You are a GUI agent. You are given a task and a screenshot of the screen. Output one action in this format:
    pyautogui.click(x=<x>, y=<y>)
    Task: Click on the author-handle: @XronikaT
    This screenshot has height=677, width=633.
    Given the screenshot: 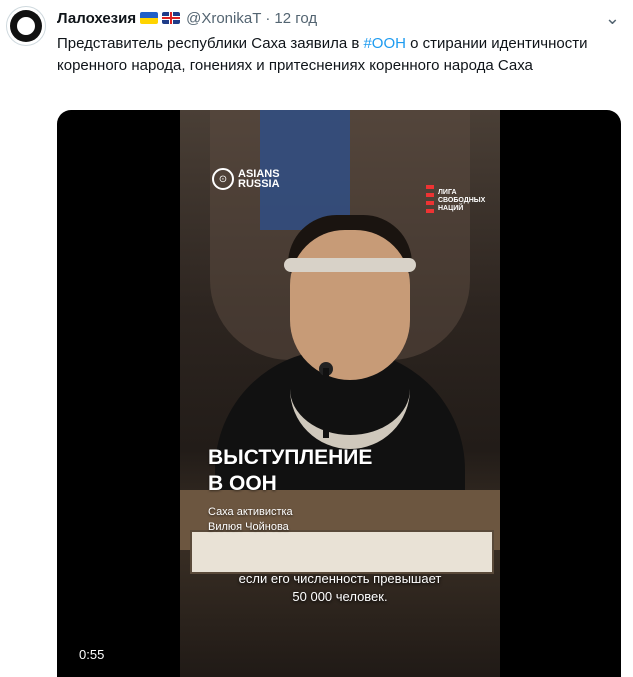 What is the action you would take?
    pyautogui.click(x=223, y=18)
    